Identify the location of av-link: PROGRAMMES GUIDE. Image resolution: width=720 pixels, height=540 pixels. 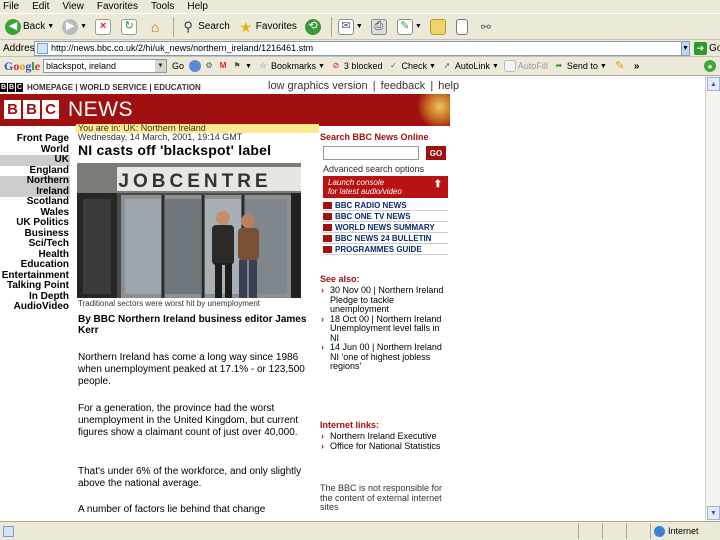
(385, 249).